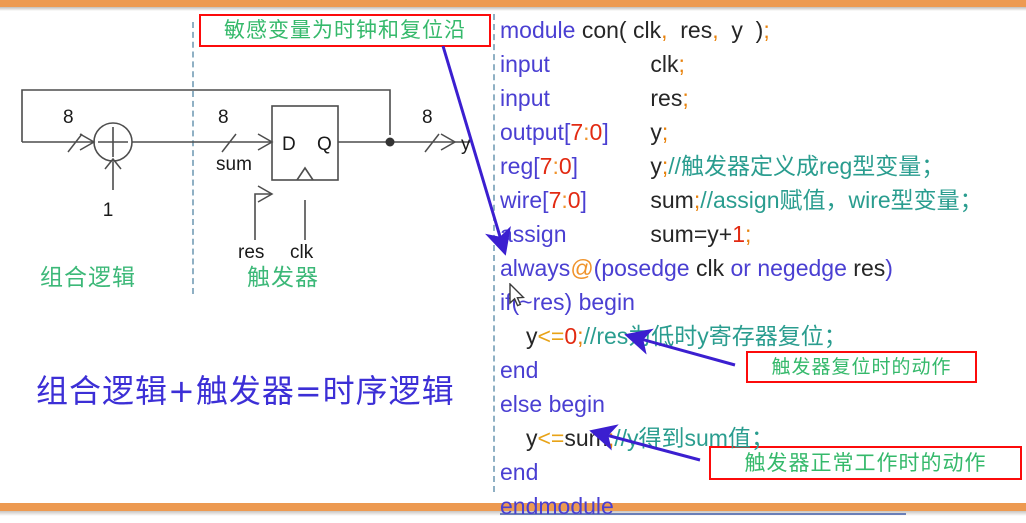 This screenshot has width=1026, height=523. I want to click on token-reg-y: y;, so click(659, 166).